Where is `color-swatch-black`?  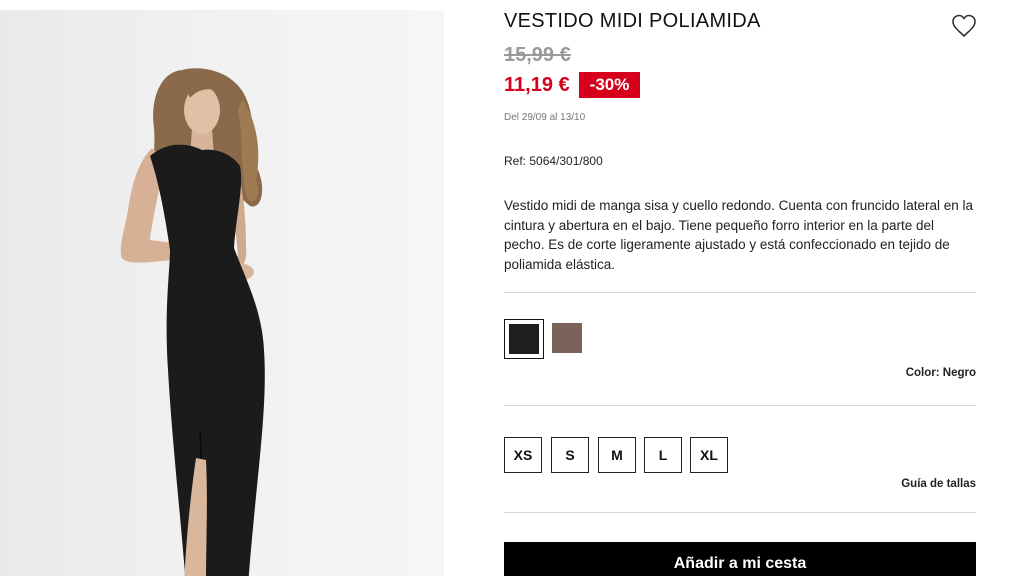 color-swatch-black is located at coordinates (524, 339).